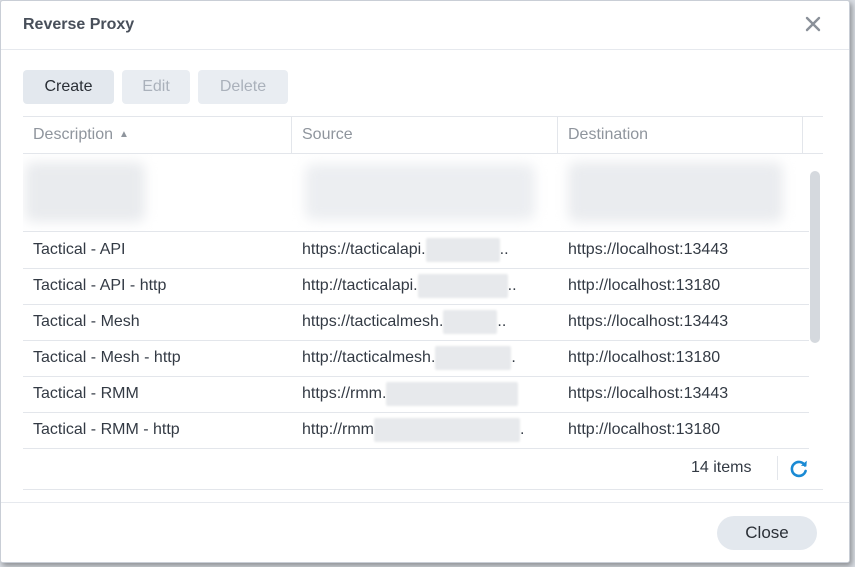 This screenshot has width=855, height=567. What do you see at coordinates (608, 134) in the screenshot?
I see `column-header-label: Destination` at bounding box center [608, 134].